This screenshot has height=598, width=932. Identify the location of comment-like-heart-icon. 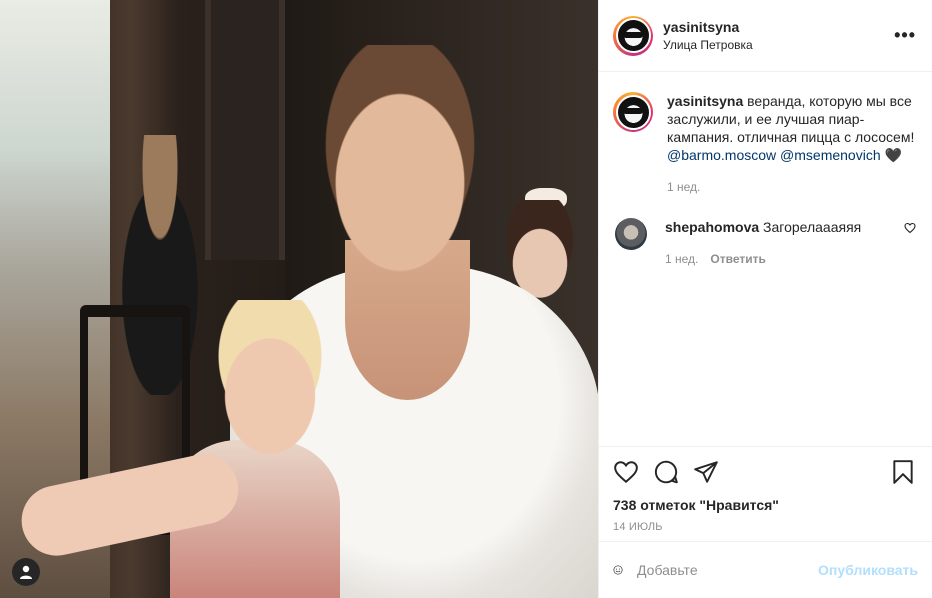
(910, 228).